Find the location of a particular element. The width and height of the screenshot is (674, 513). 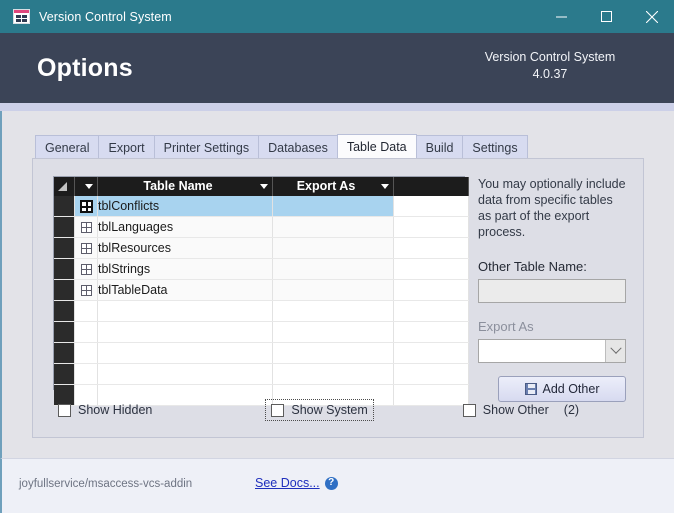

checkbox-show-system: Show System is located at coordinates (319, 410).